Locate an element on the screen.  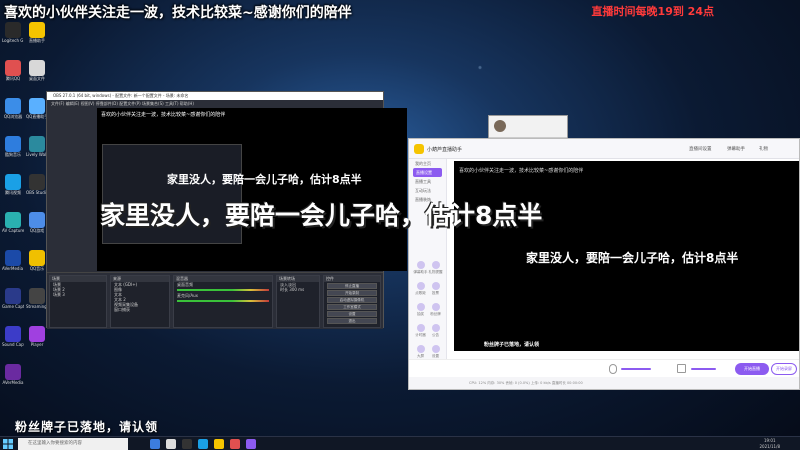
desktop-icon-label: Sound Capture is located at coordinates (13, 344).